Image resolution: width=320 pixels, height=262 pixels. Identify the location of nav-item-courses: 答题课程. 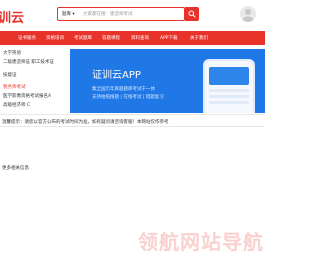
(111, 38).